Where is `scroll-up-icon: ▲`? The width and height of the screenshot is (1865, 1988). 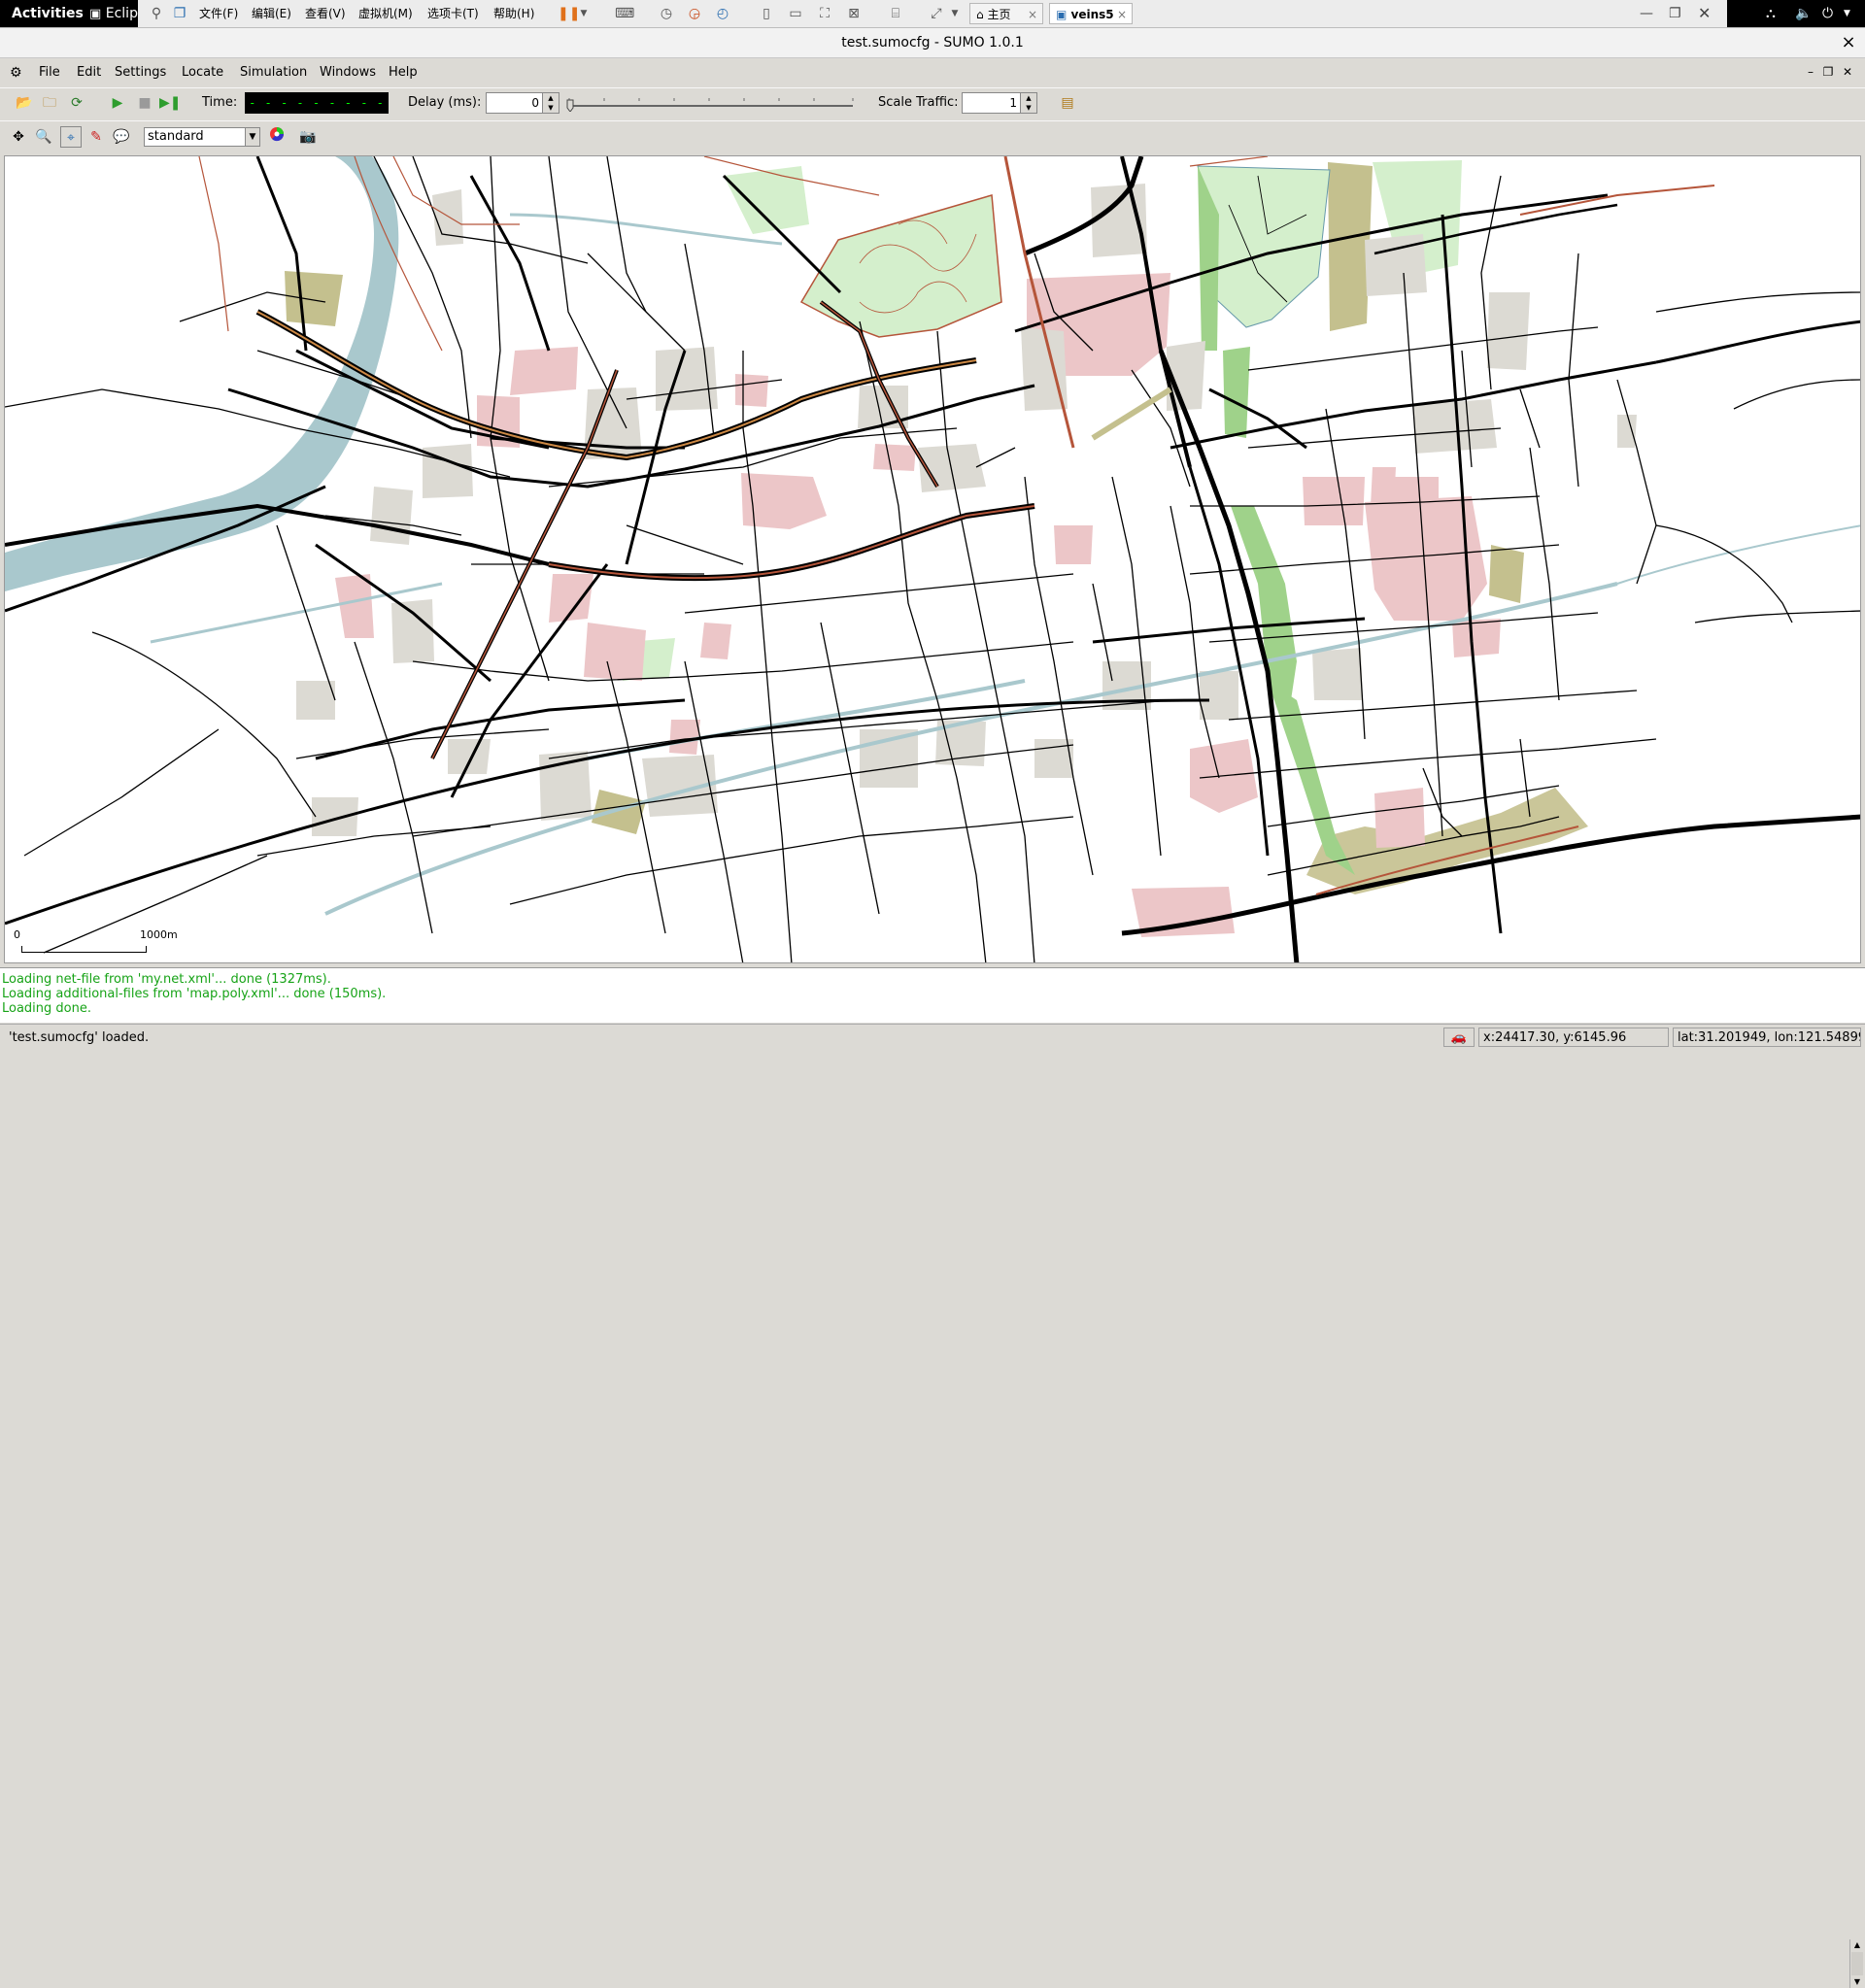
scroll-up-icon: ▲ is located at coordinates (1857, 1945).